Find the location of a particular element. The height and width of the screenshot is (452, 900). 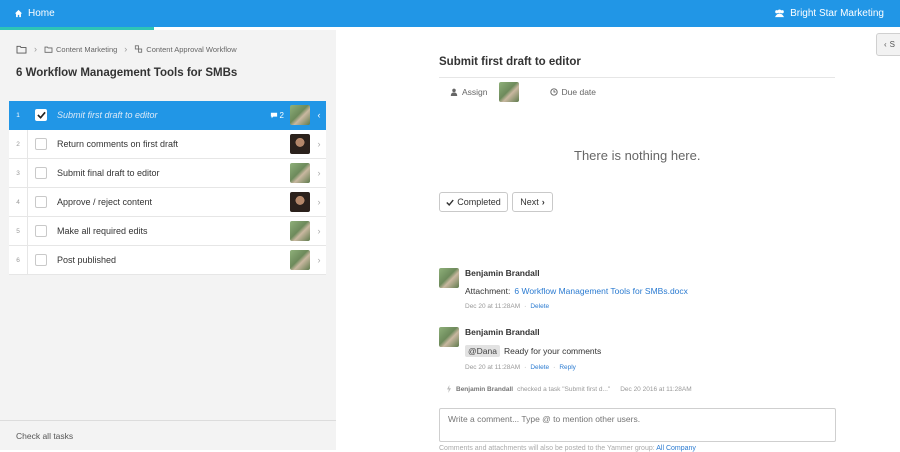

collapse-label: S is located at coordinates (892, 44).